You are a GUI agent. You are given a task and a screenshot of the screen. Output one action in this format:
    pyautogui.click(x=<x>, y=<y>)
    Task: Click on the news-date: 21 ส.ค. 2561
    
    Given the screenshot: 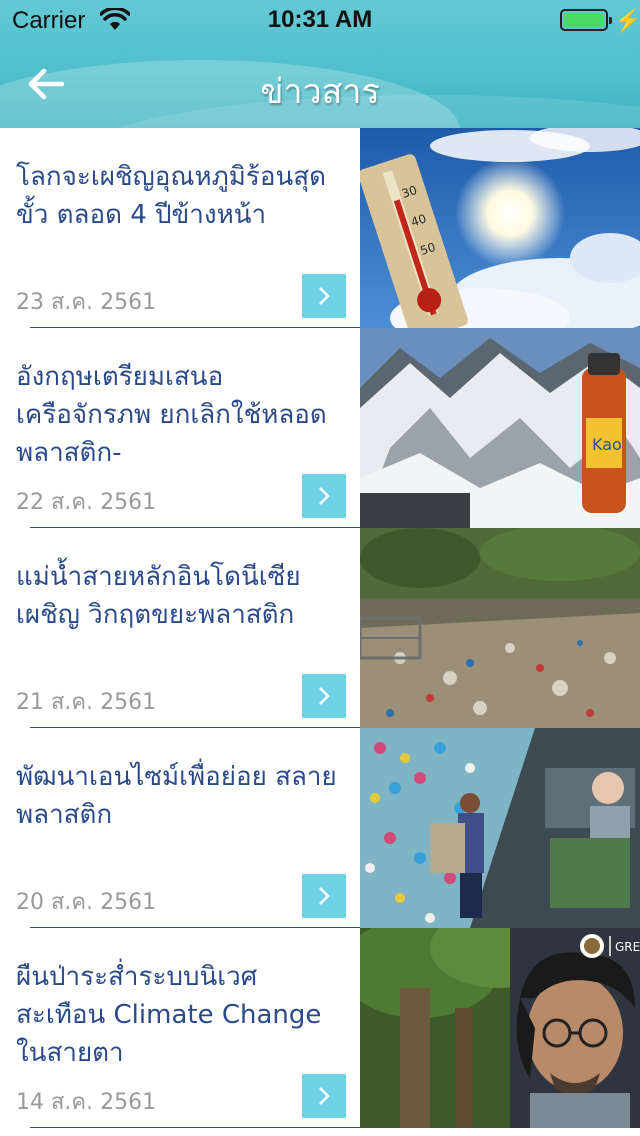 What is the action you would take?
    pyautogui.click(x=86, y=702)
    